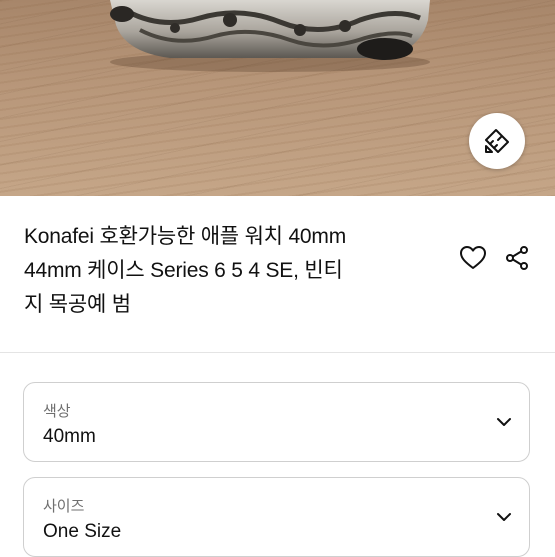  I want to click on heart-icon, so click(473, 257).